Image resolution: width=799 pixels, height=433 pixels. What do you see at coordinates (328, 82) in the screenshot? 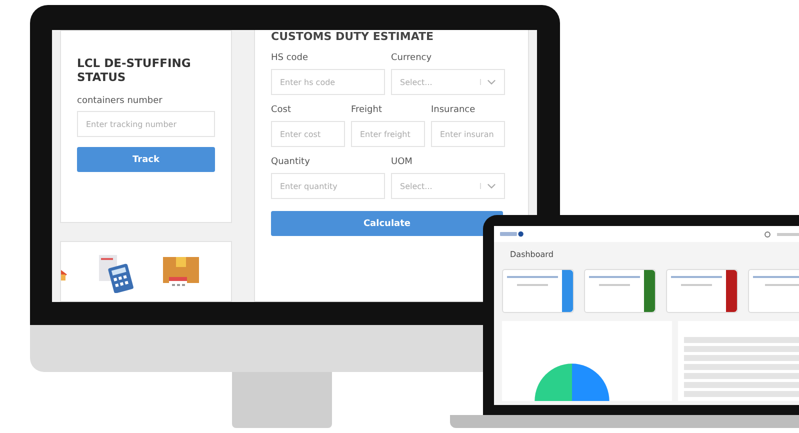
I see `input-field: Enter hs code` at bounding box center [328, 82].